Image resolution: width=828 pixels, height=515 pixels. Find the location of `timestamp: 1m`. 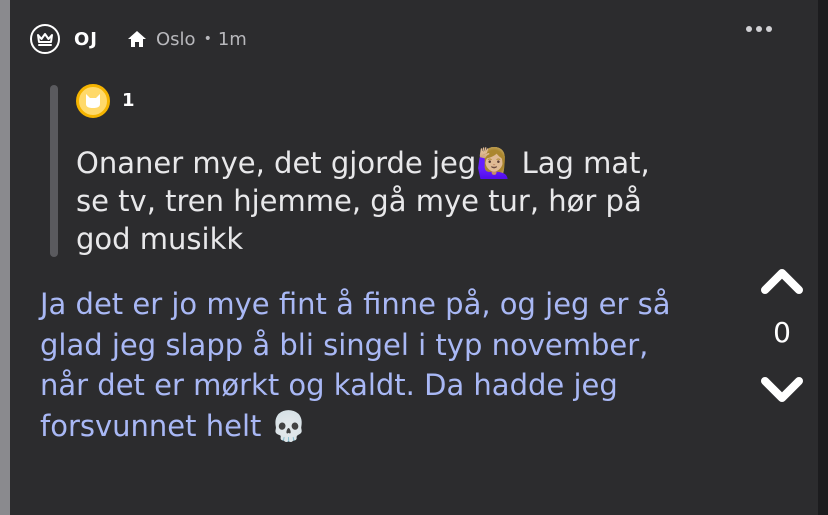

timestamp: 1m is located at coordinates (232, 39).